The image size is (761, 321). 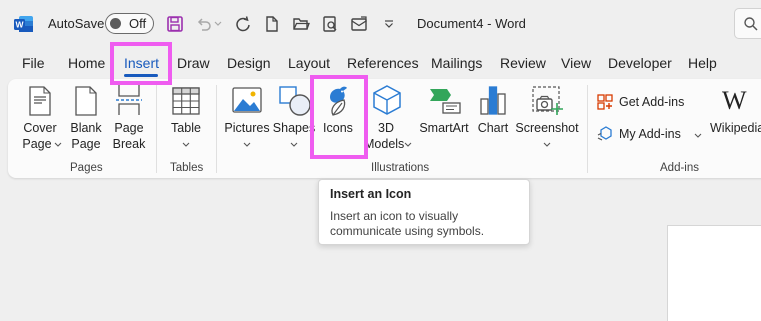 I want to click on cover-page-label-1: Cover, so click(x=40, y=128).